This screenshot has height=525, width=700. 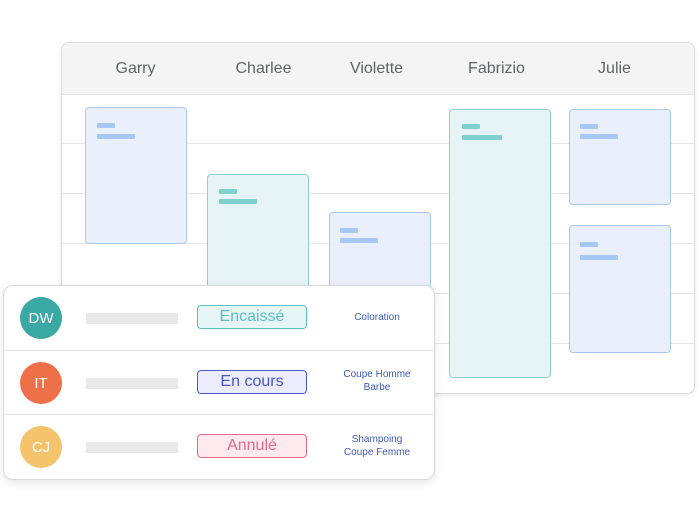 I want to click on staff-name-charlee: Charlee, so click(x=263, y=69).